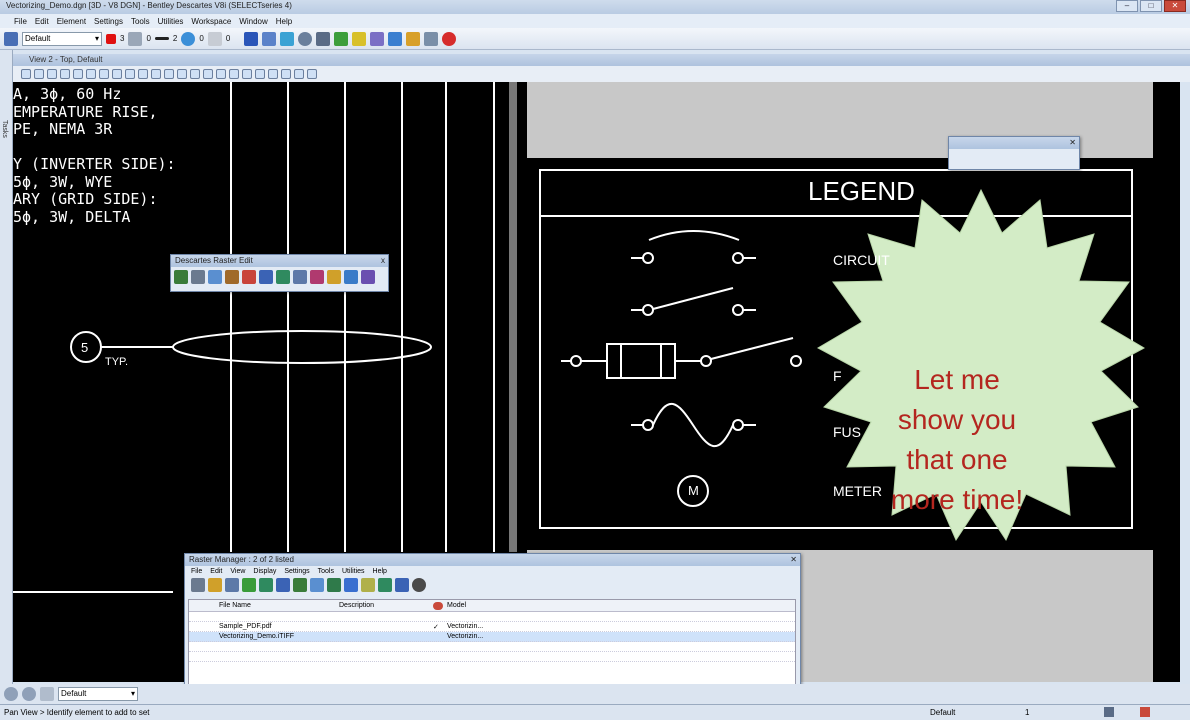 Image resolution: width=1190 pixels, height=720 pixels. I want to click on attach-icon, so click(249, 585).